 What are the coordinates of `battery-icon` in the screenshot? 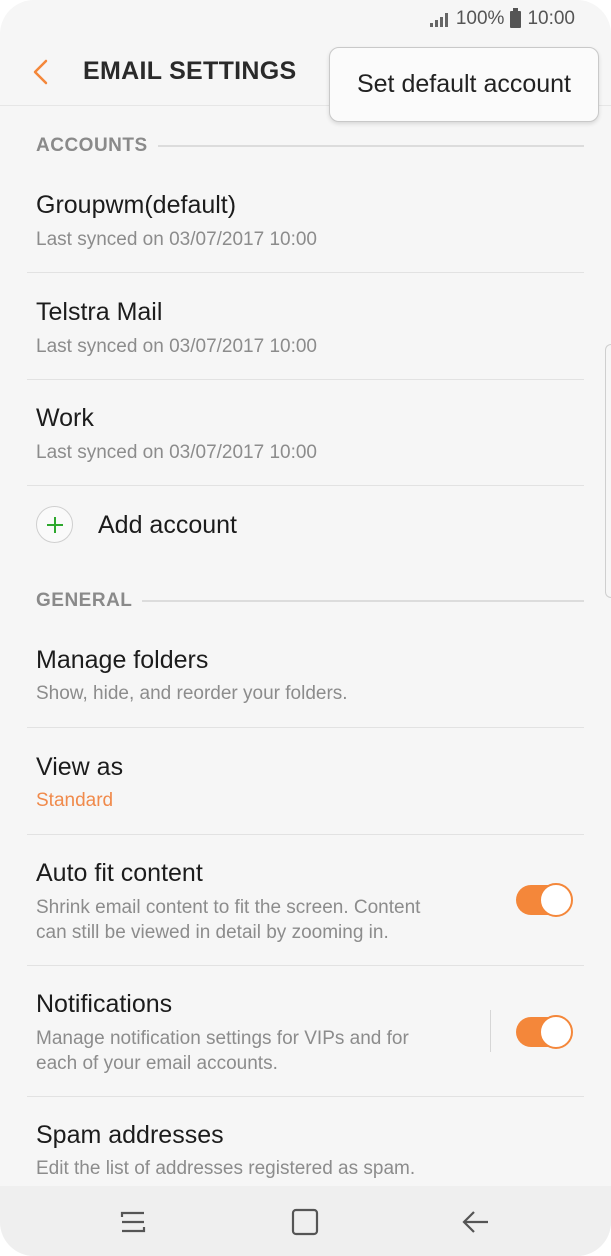 It's located at (516, 17).